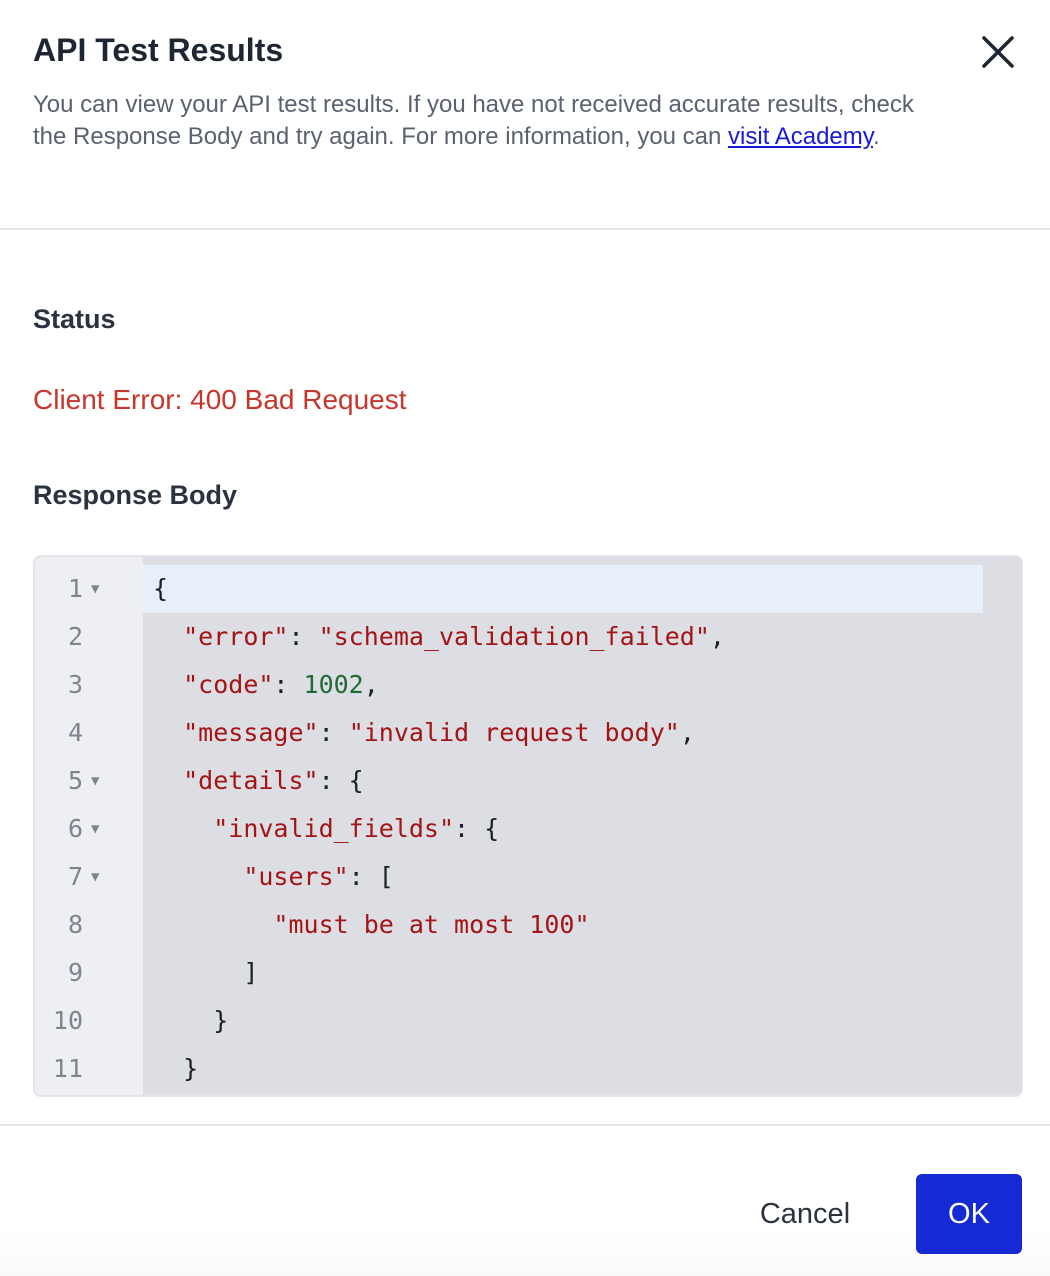 Image resolution: width=1050 pixels, height=1276 pixels. I want to click on code-line: 10 }, so click(528, 1021).